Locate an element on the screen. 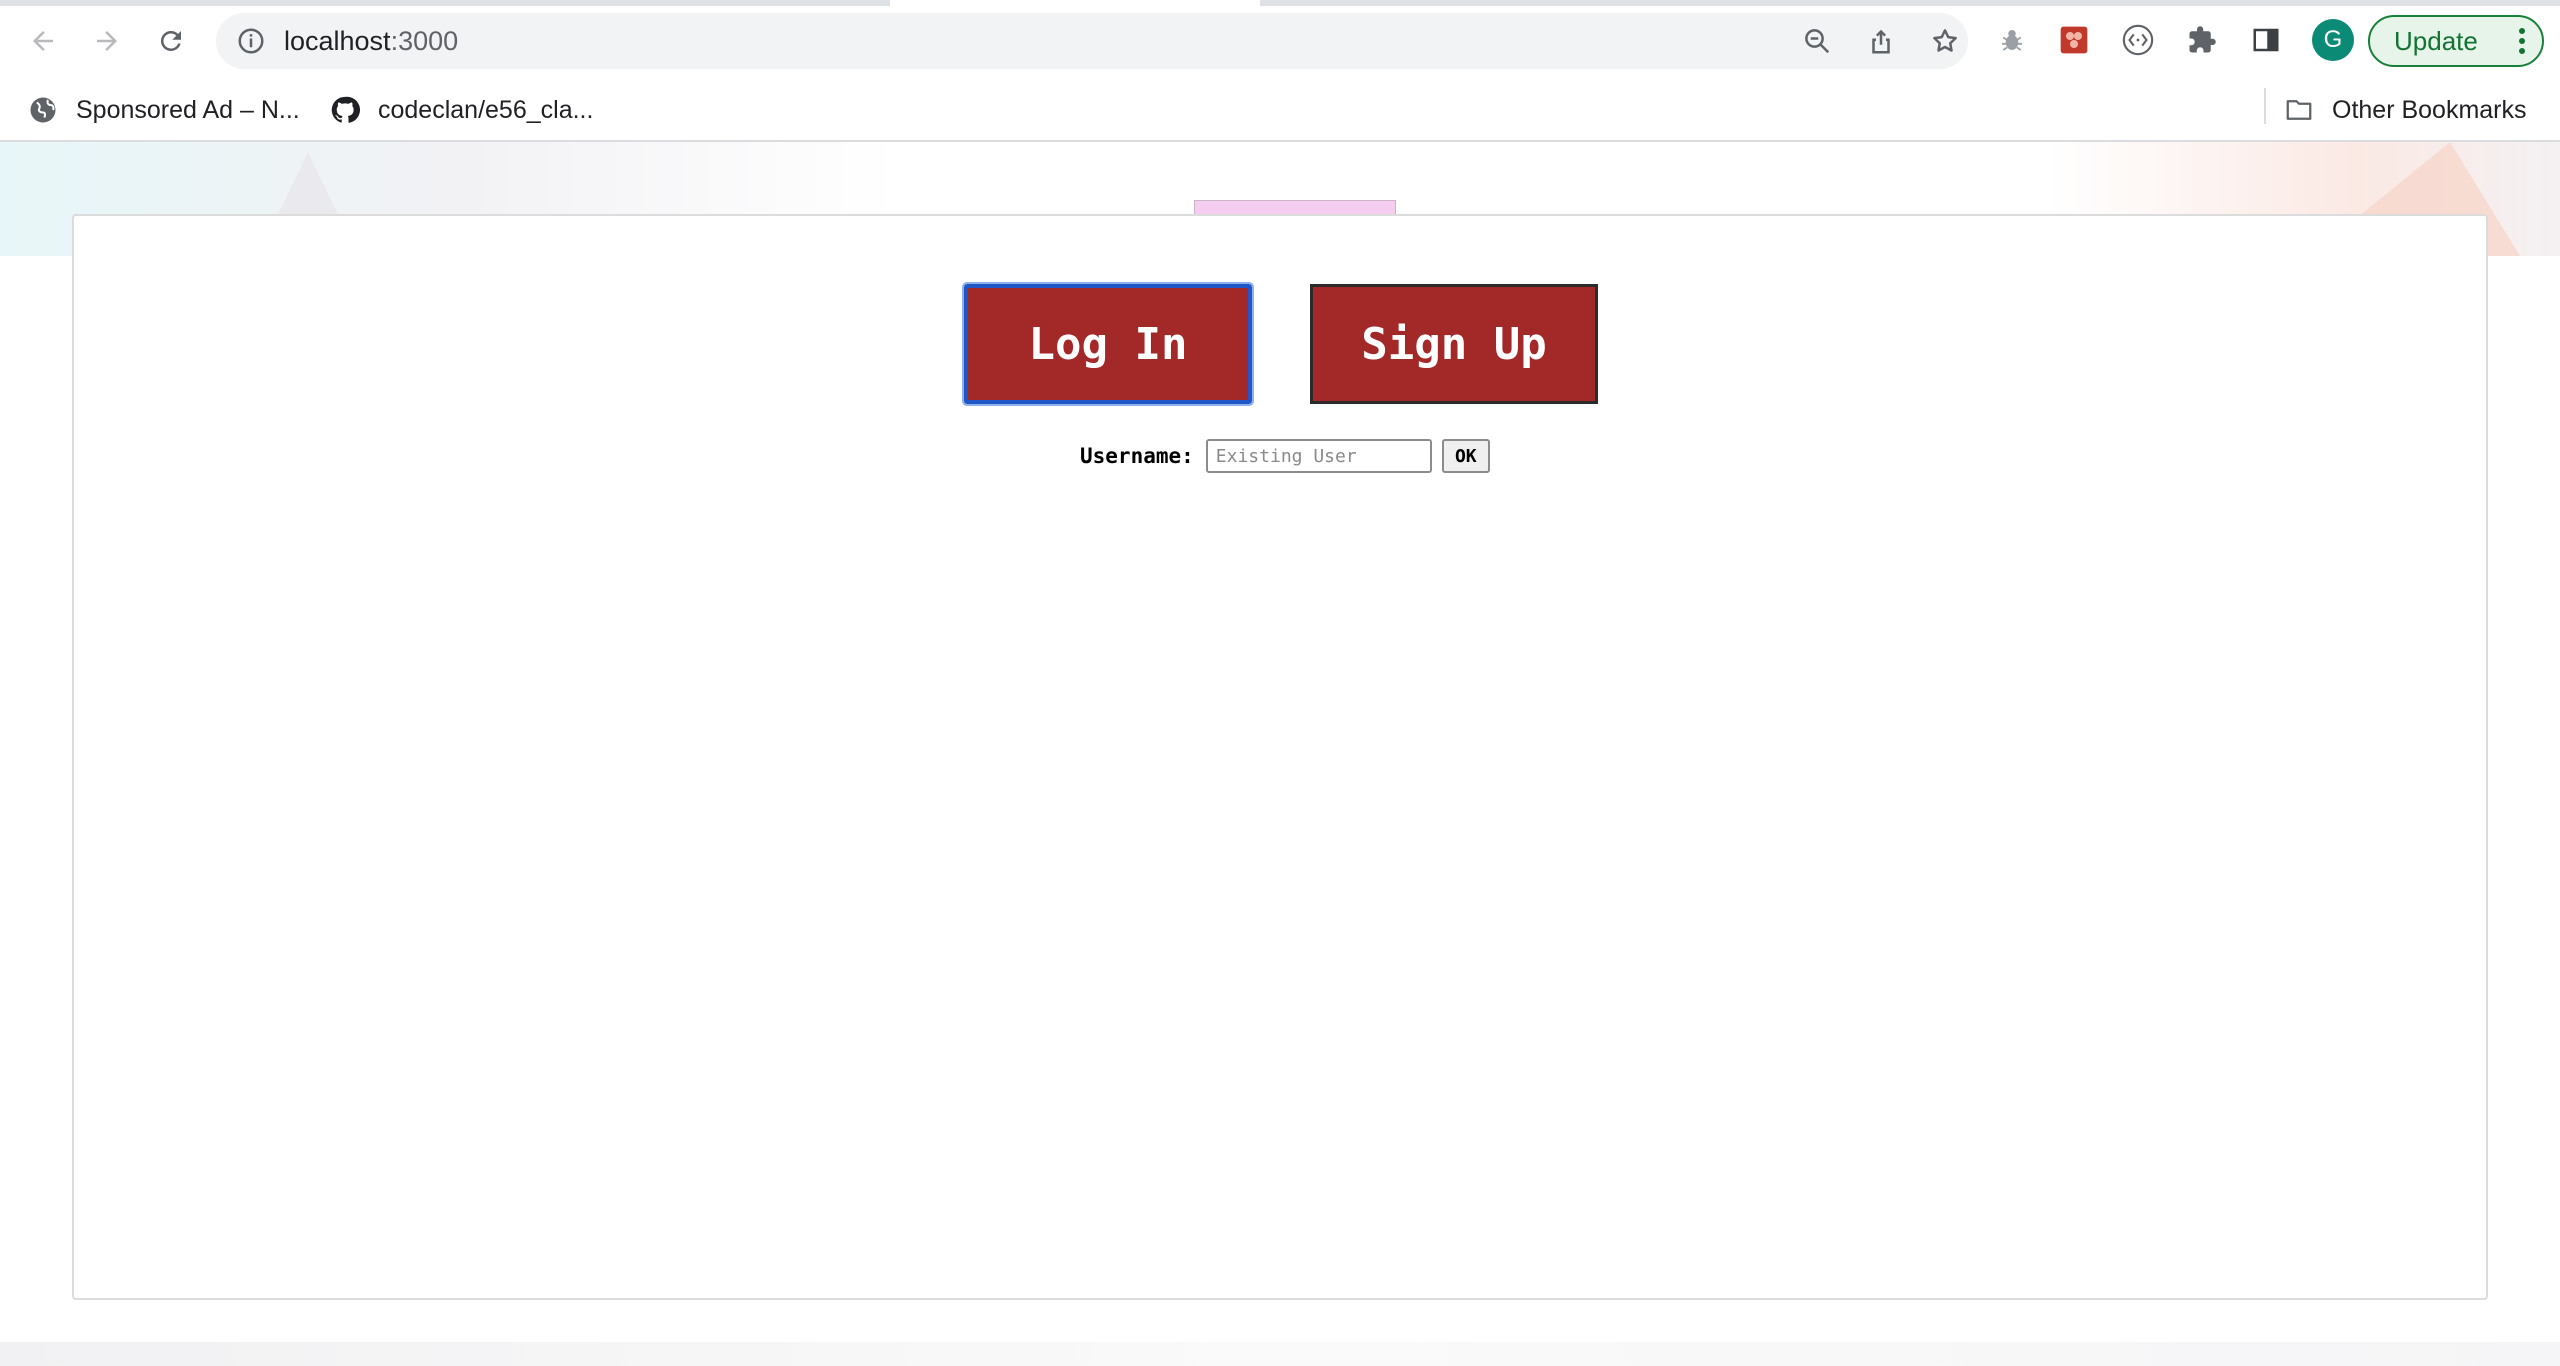  side-panel-icon is located at coordinates (2266, 40).